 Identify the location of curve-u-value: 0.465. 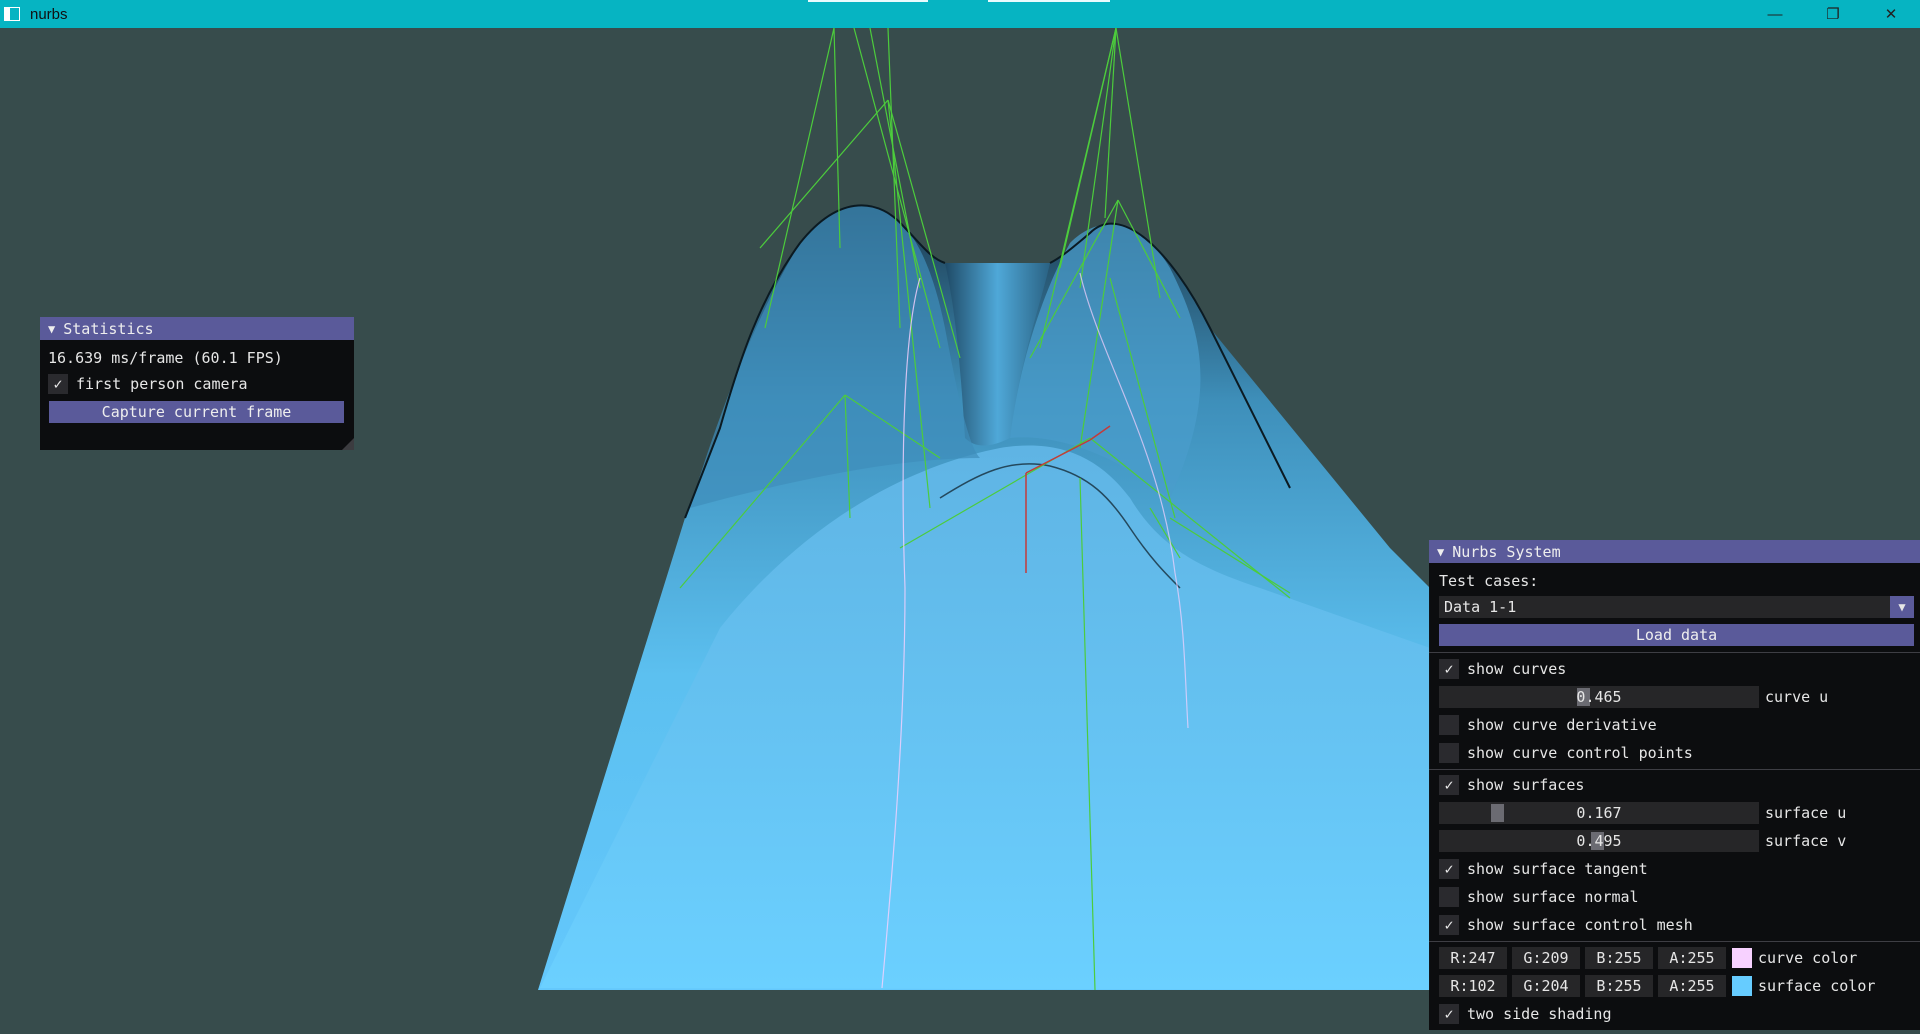
(1599, 697).